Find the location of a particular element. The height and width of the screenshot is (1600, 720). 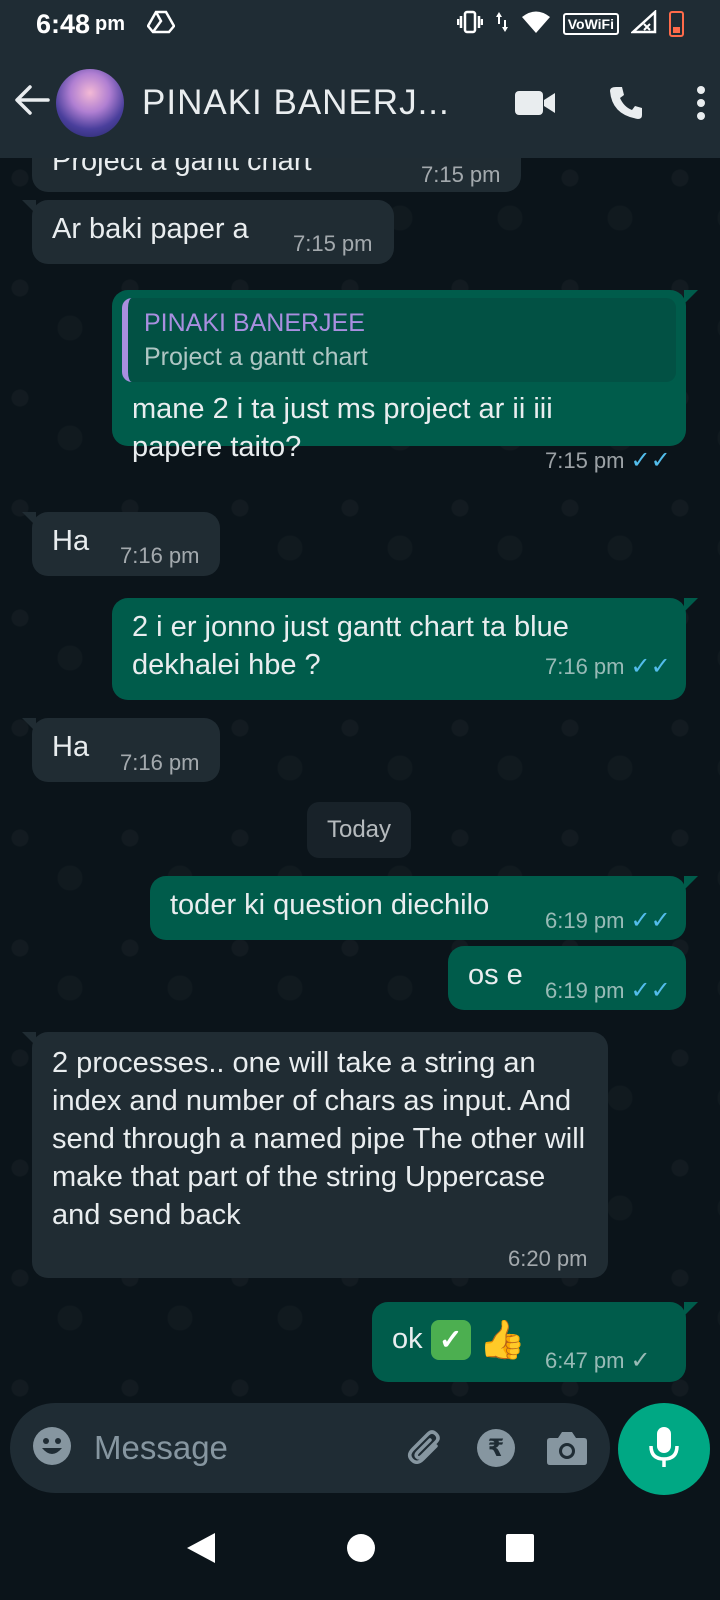

voice-record-button is located at coordinates (664, 1449).